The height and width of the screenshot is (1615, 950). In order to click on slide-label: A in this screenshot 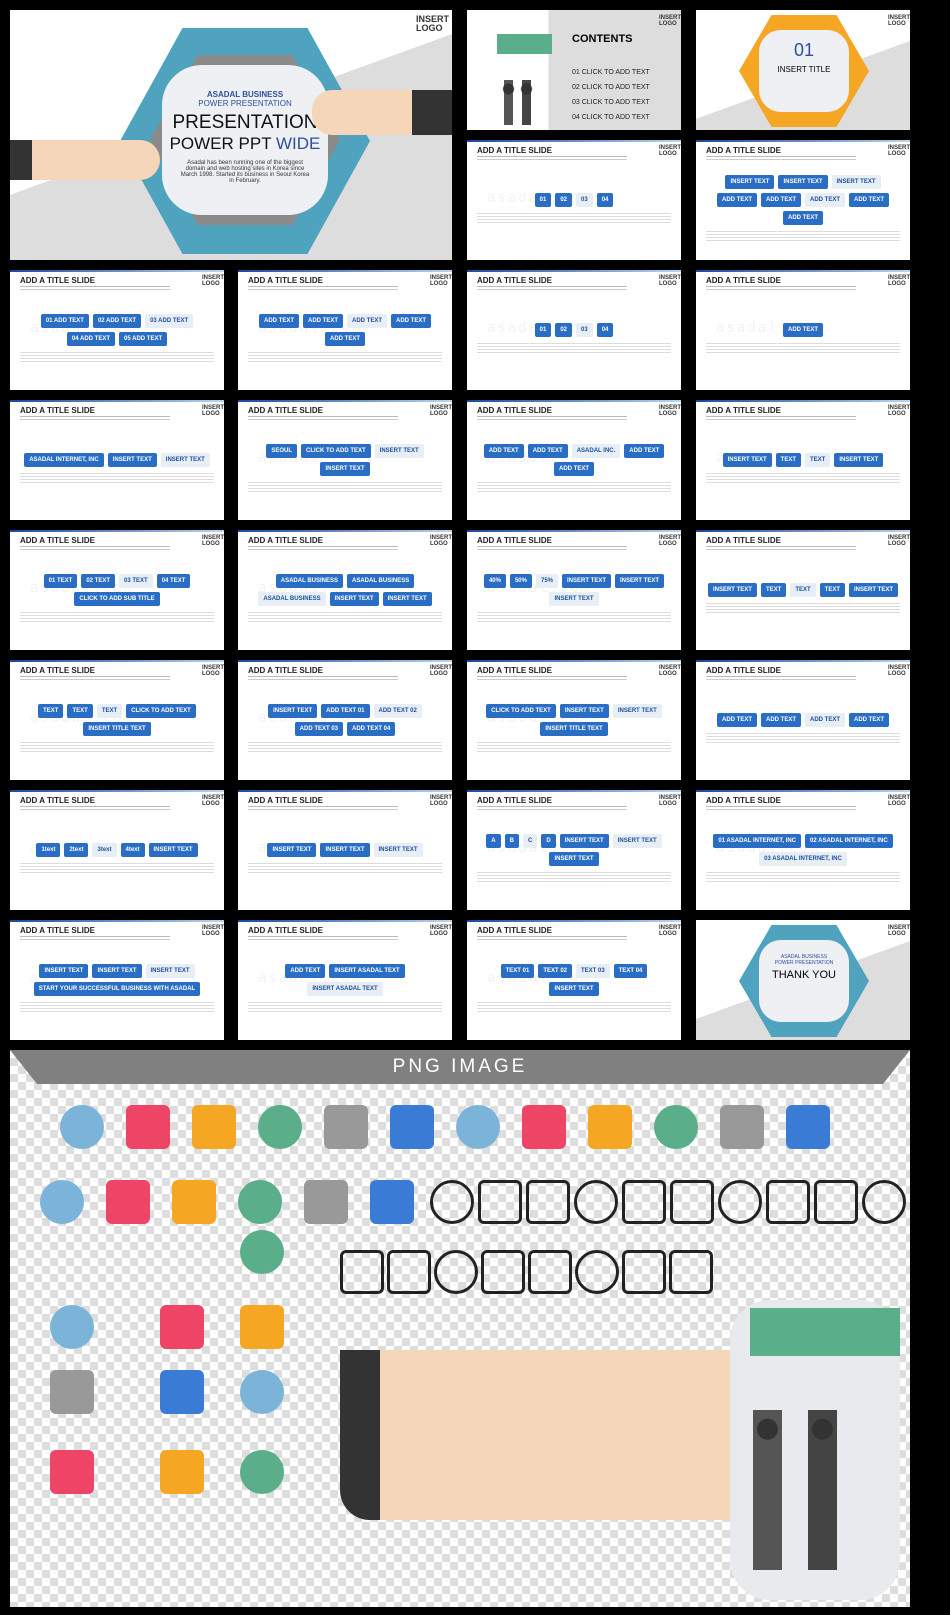, I will do `click(493, 841)`.